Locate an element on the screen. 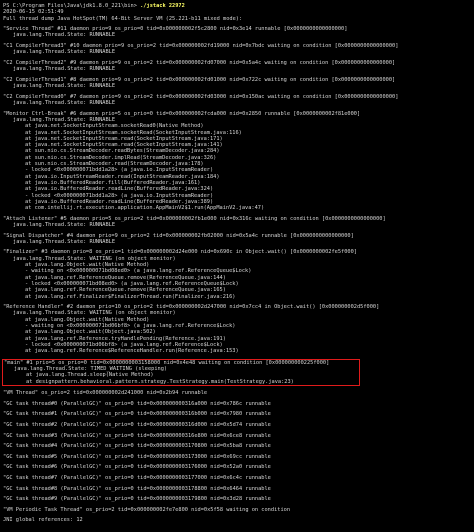  jni-references: JNI global references: 12 is located at coordinates (43, 520).